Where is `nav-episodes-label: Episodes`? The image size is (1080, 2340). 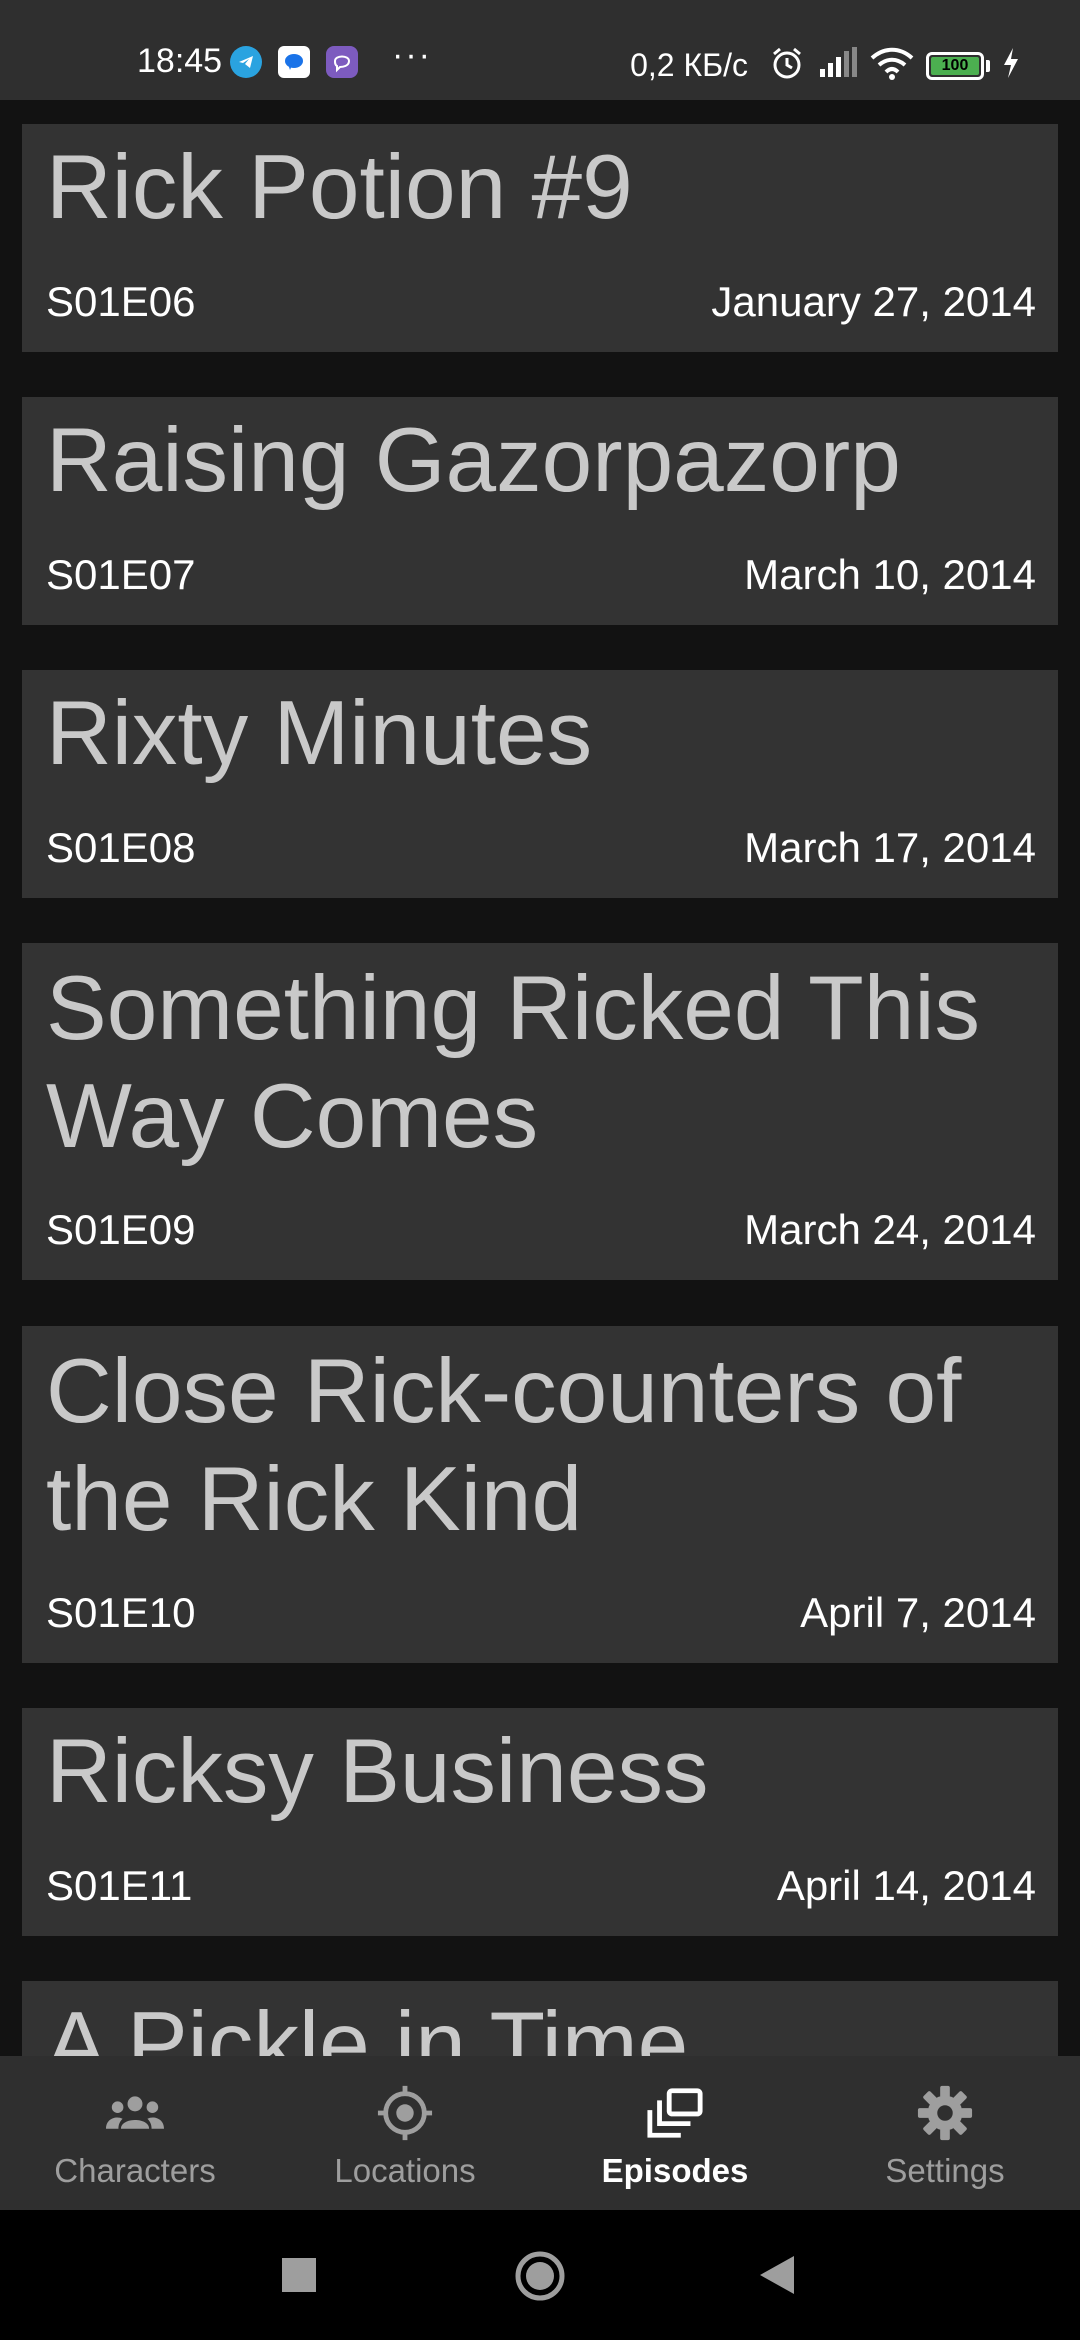
nav-episodes-label: Episodes is located at coordinates (675, 2170).